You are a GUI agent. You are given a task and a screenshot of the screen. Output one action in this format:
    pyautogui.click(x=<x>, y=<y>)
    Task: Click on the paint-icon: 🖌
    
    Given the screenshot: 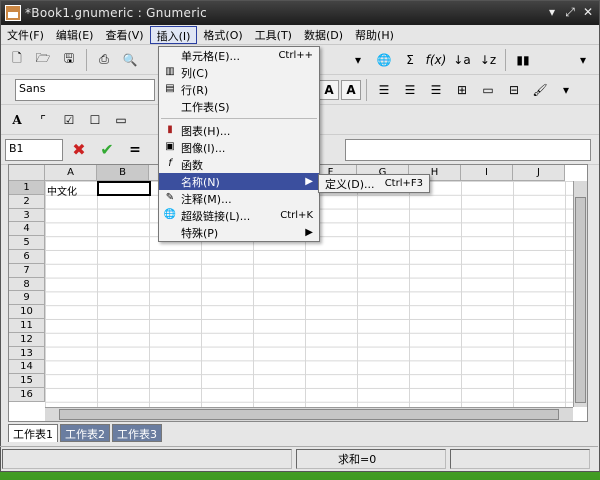 What is the action you would take?
    pyautogui.click(x=540, y=90)
    